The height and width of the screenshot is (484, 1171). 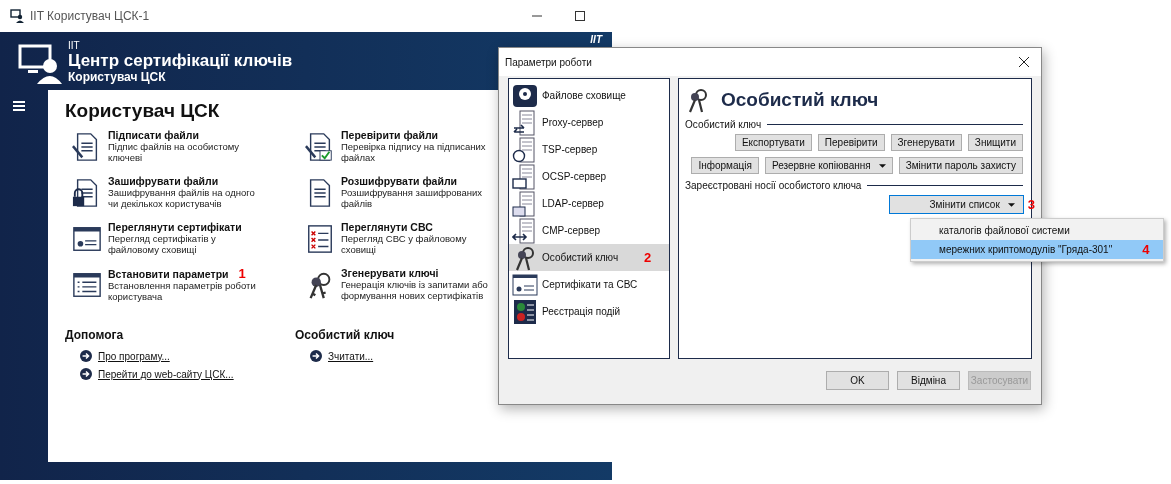 I want to click on category-item: LDAP-сервер, so click(x=589, y=203).